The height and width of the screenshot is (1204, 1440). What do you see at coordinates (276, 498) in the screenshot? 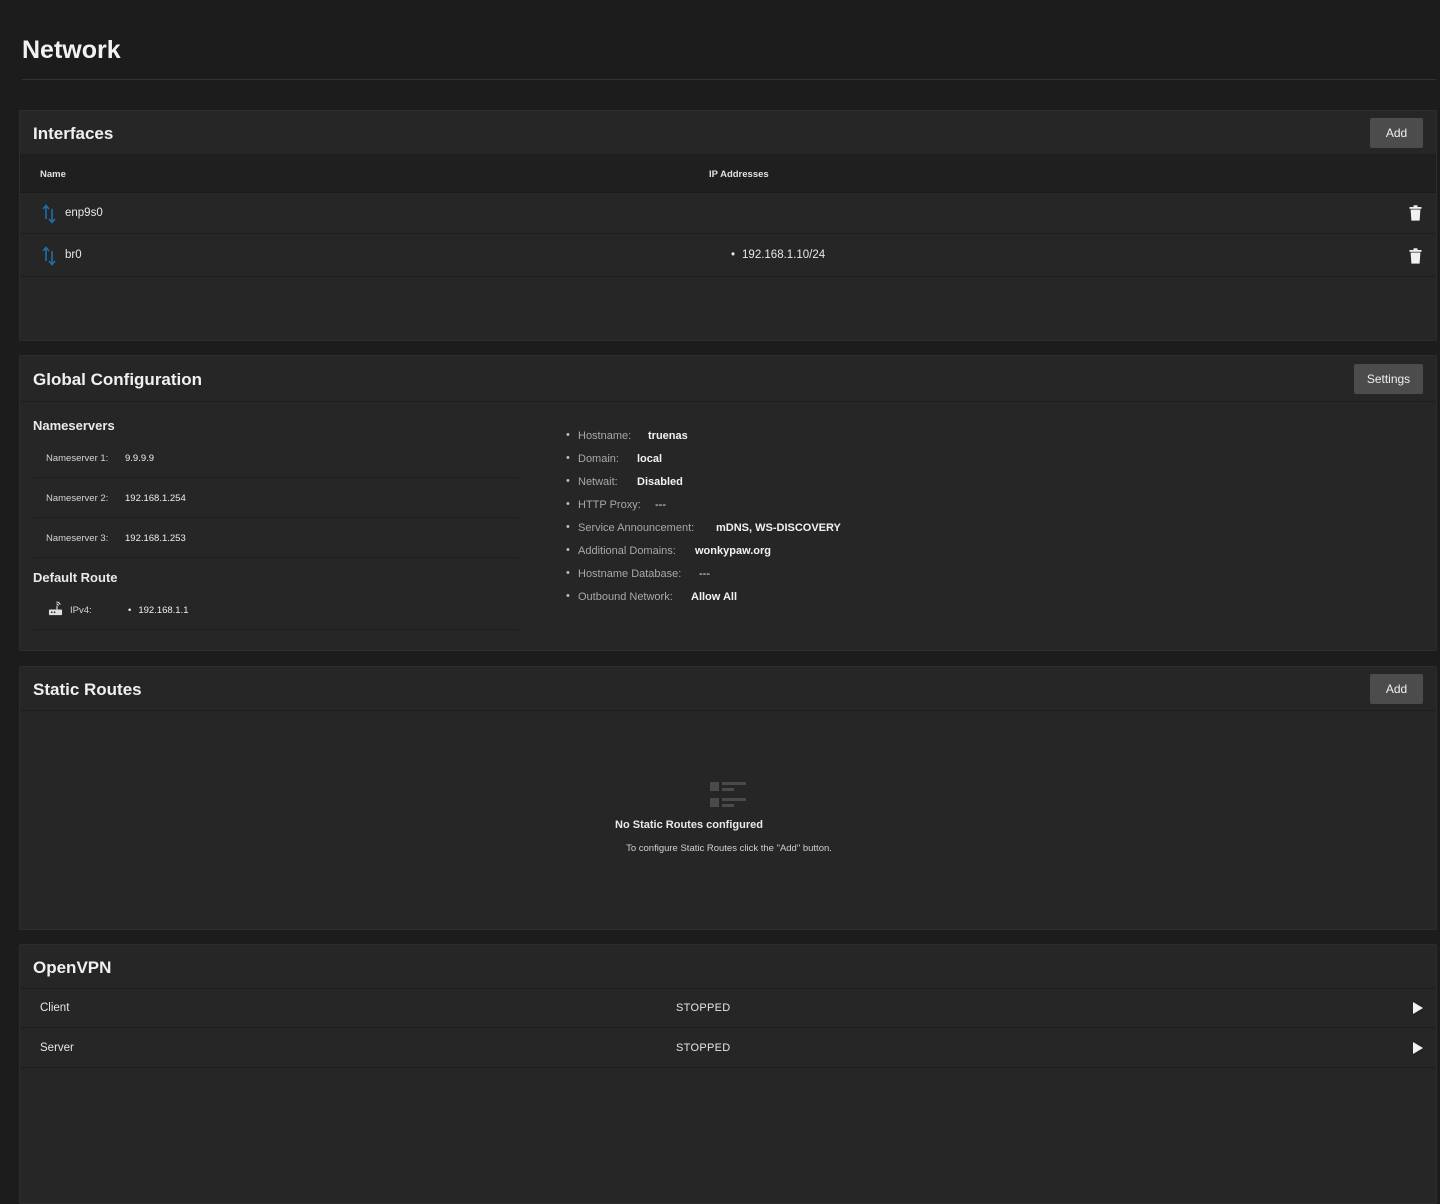
I see `nameserver-row: Nameserver 2: 192.168.1.254` at bounding box center [276, 498].